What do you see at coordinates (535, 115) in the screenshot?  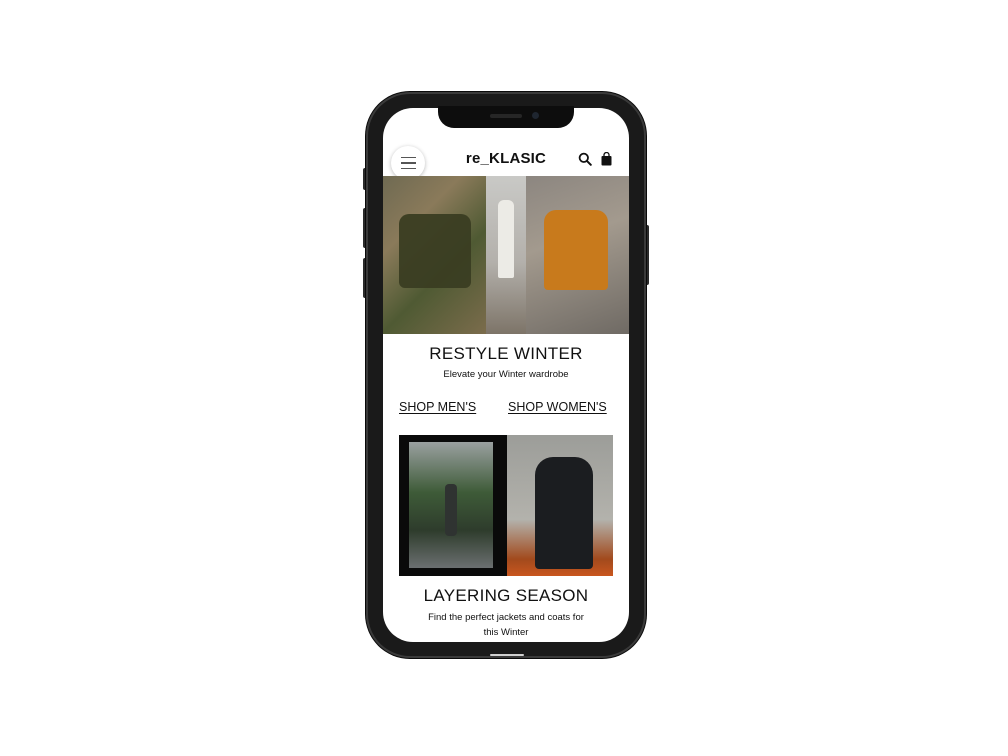 I see `phone-camera` at bounding box center [535, 115].